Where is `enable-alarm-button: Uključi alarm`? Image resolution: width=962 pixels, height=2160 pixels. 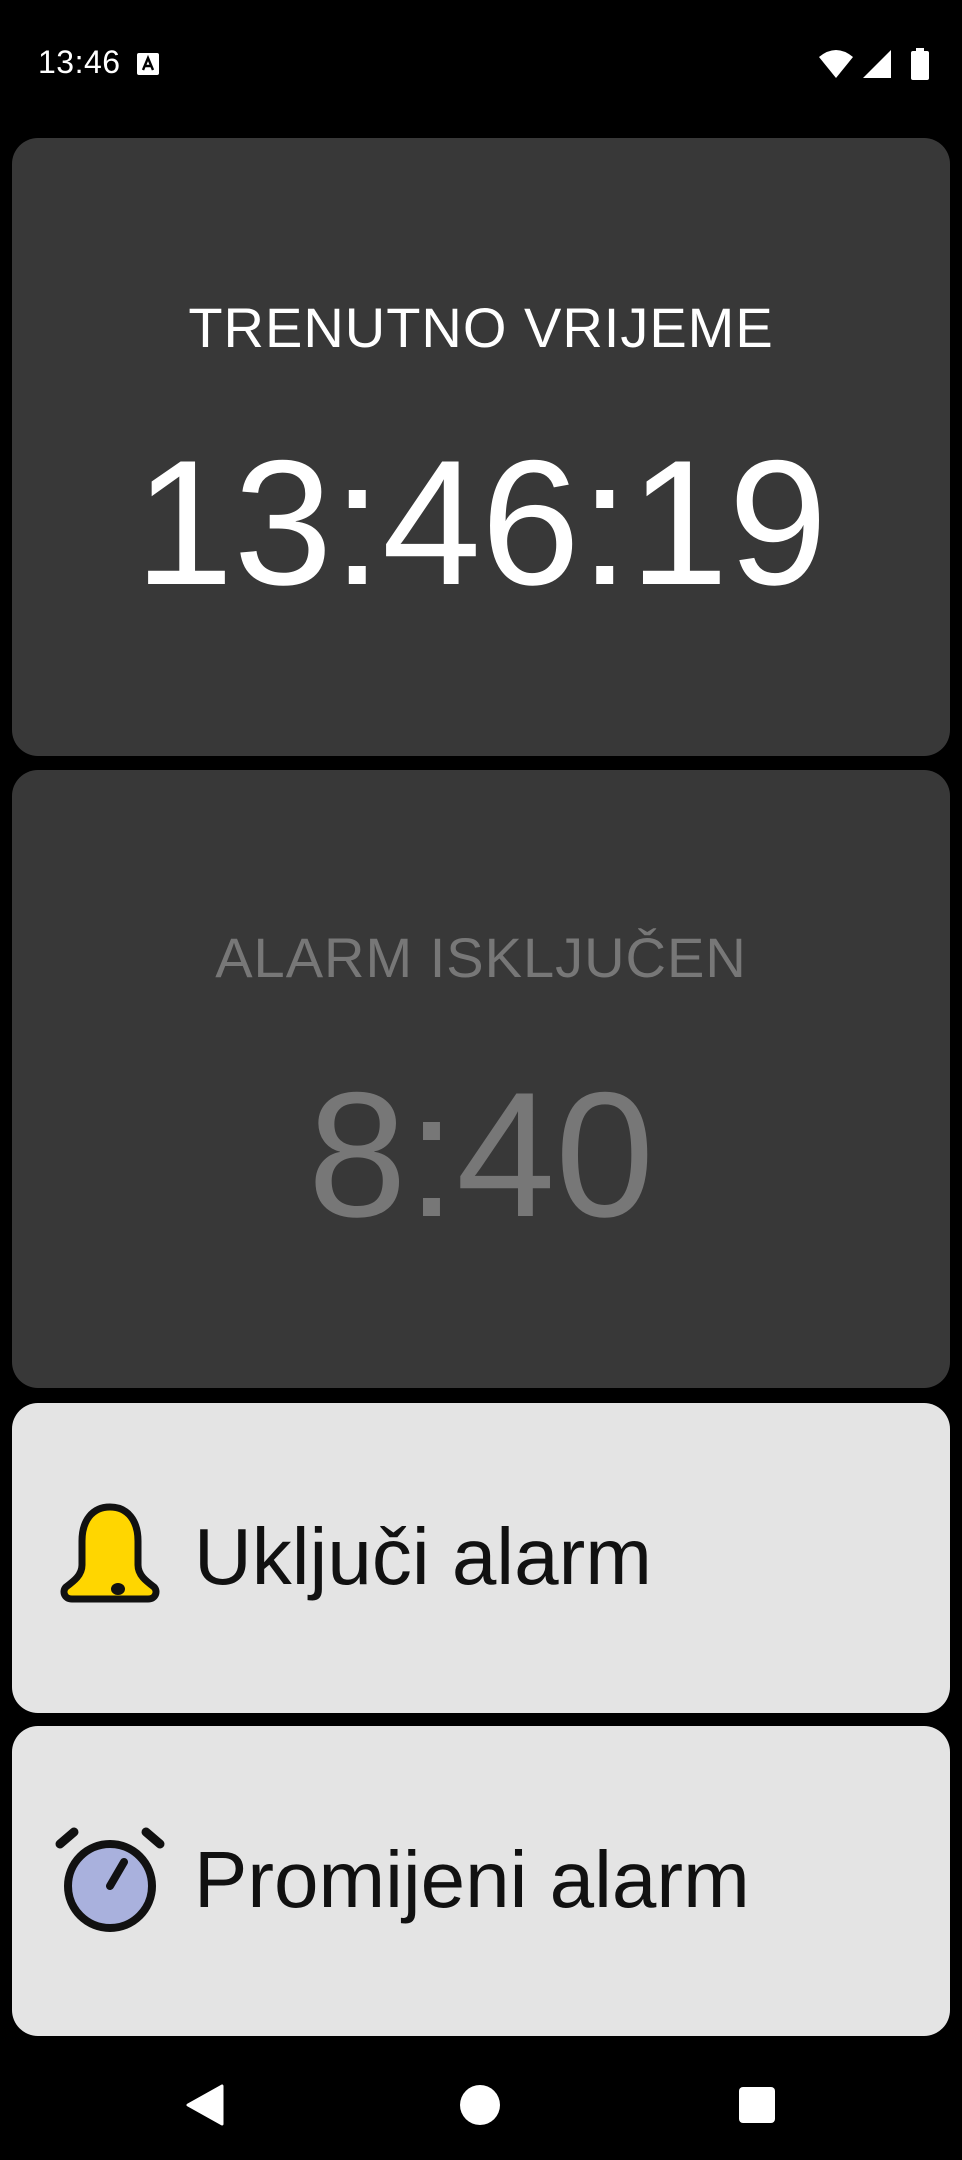
enable-alarm-button: Uključi alarm is located at coordinates (481, 1558).